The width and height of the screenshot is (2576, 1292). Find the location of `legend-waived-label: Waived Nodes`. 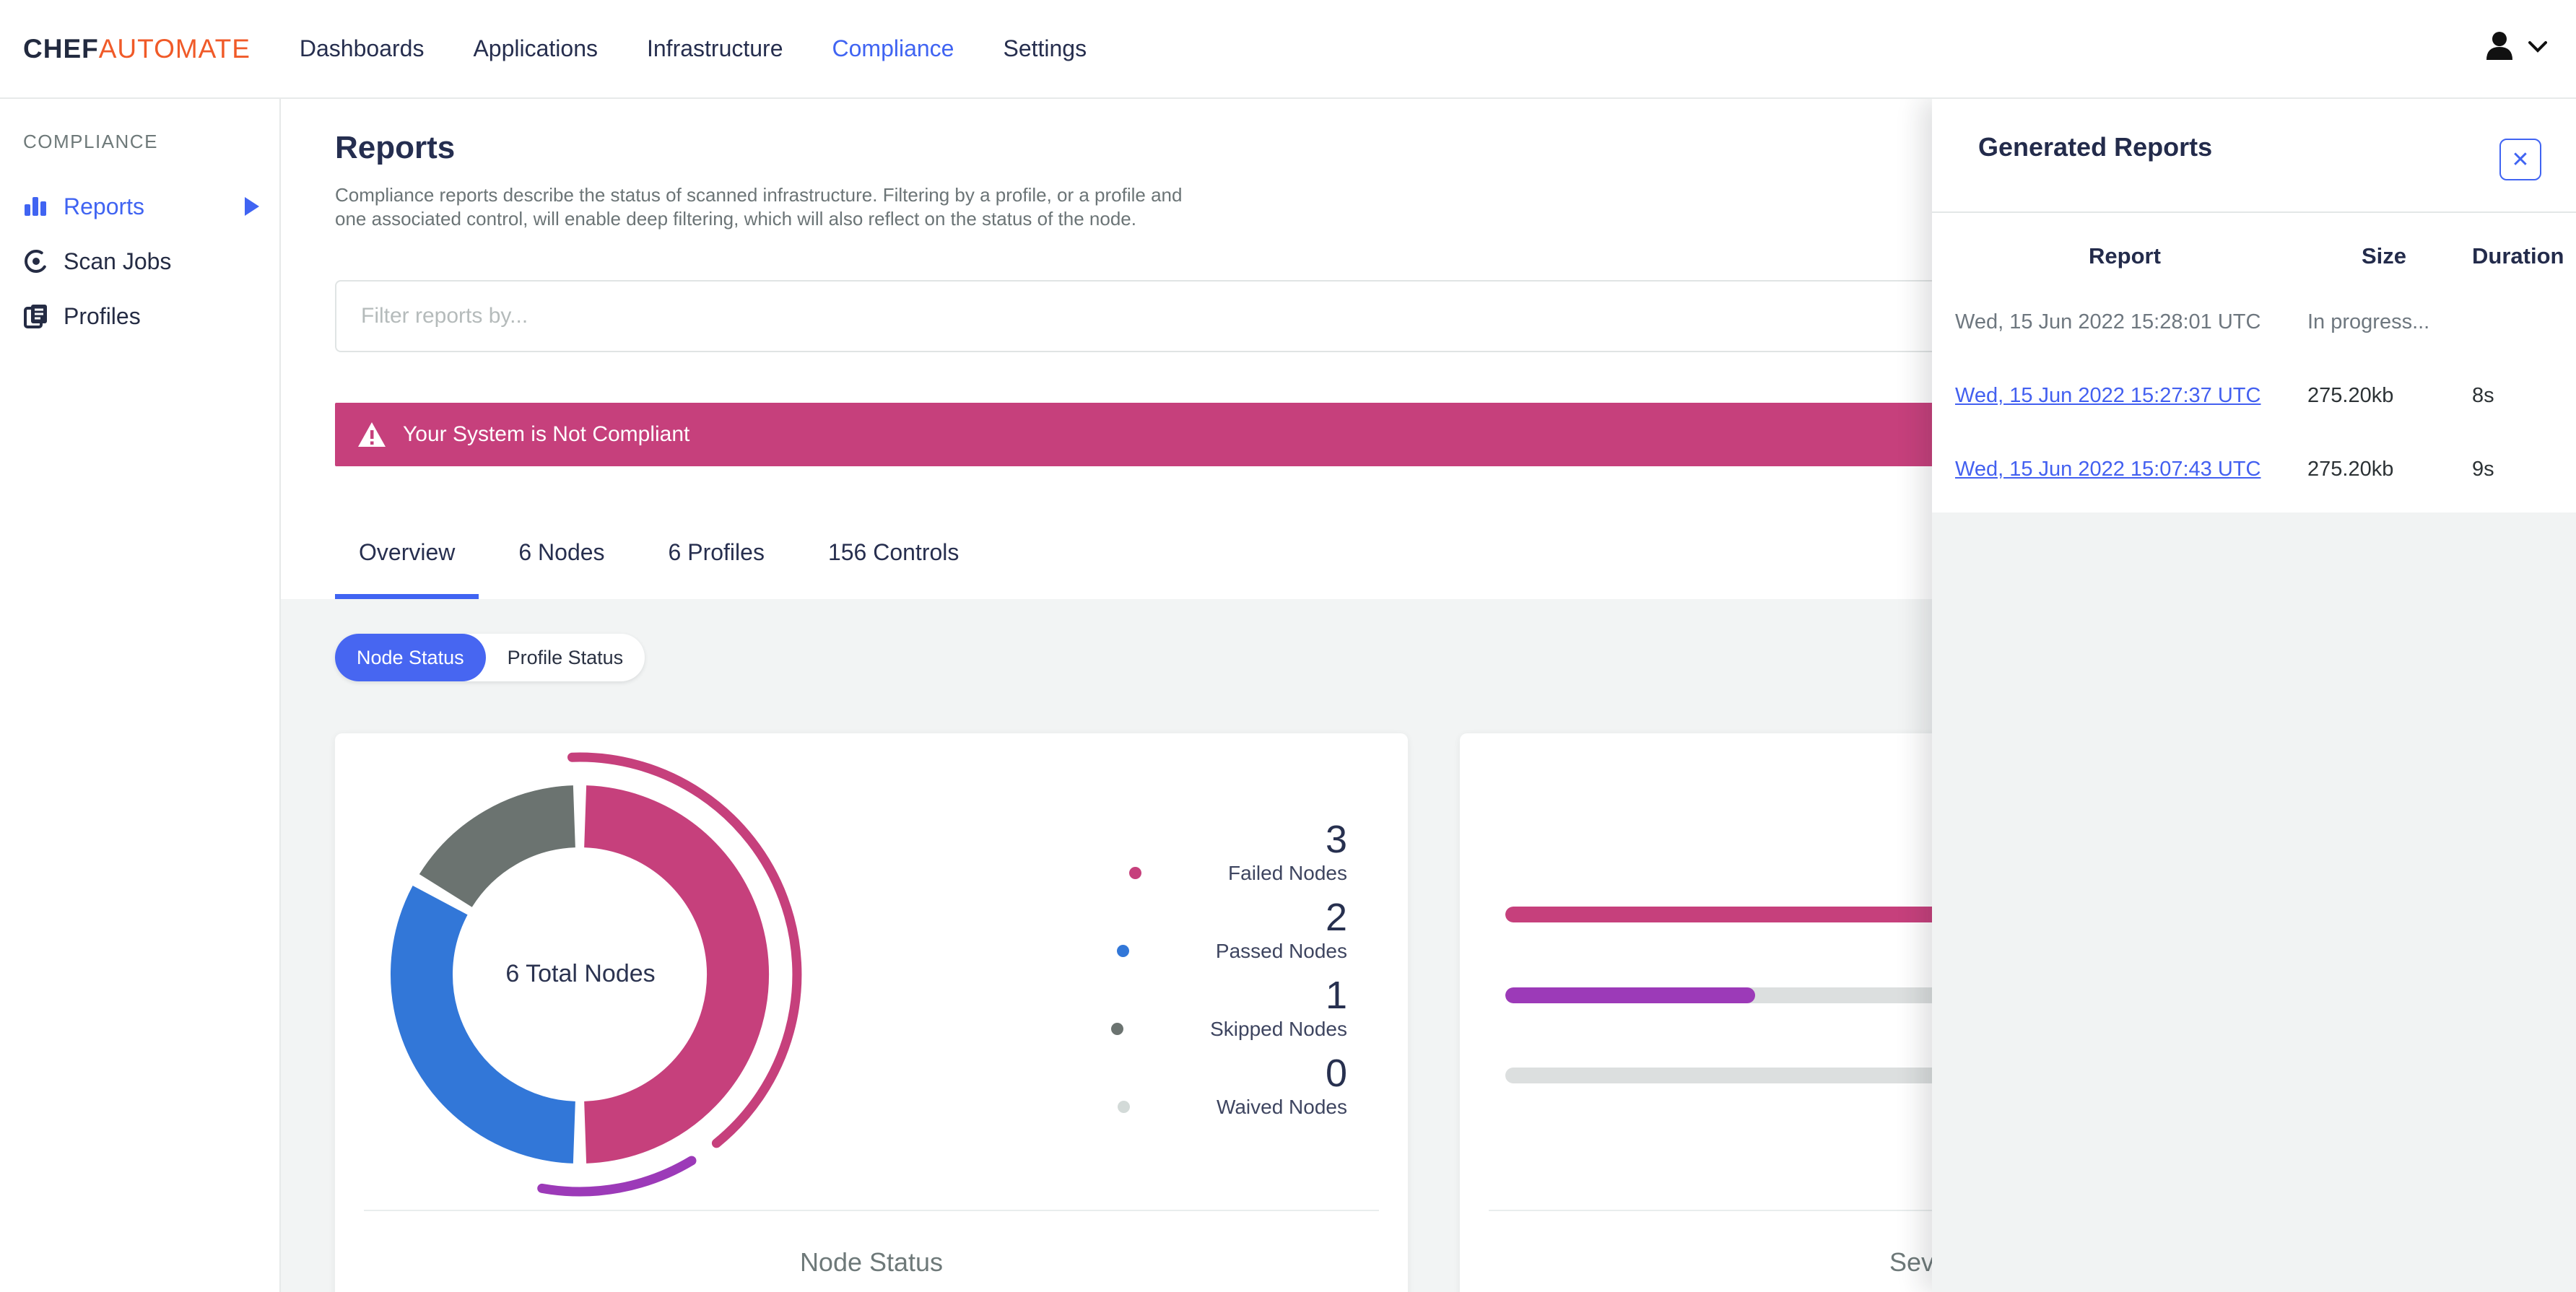

legend-waived-label: Waived Nodes is located at coordinates (1281, 1107).